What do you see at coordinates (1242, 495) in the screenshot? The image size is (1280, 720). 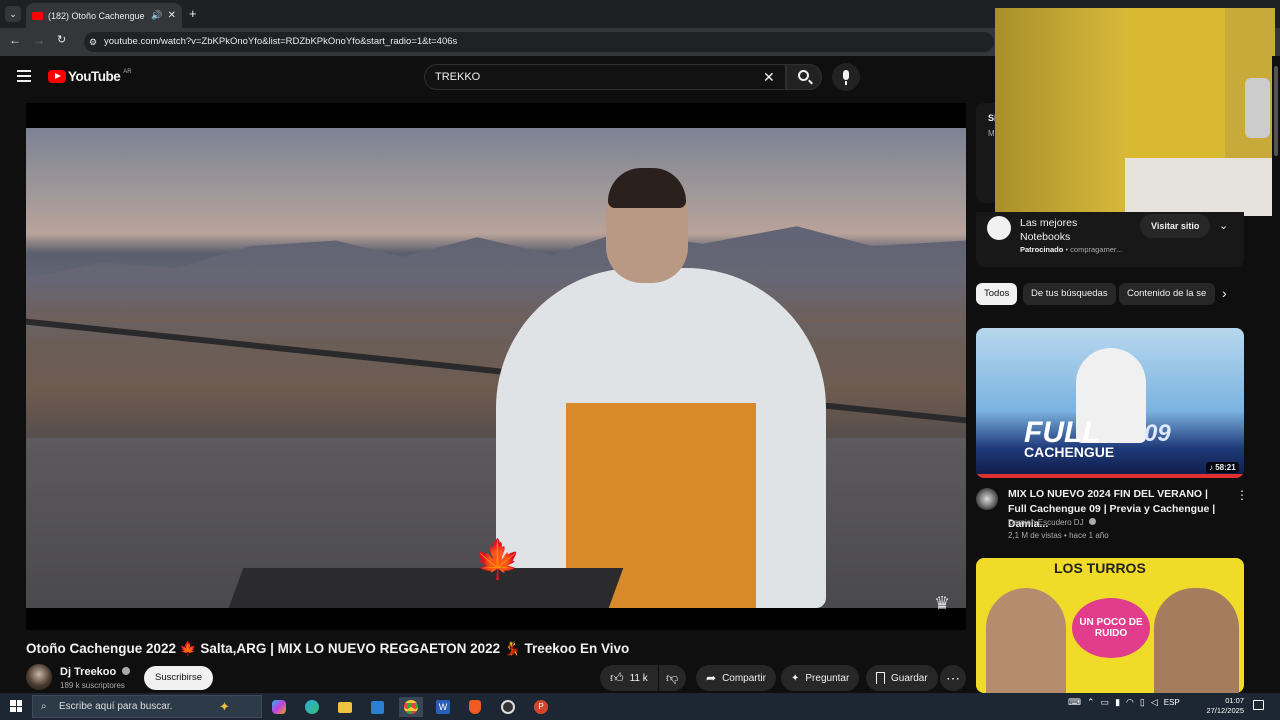 I see `recommended-more-icon-1: ⋮` at bounding box center [1242, 495].